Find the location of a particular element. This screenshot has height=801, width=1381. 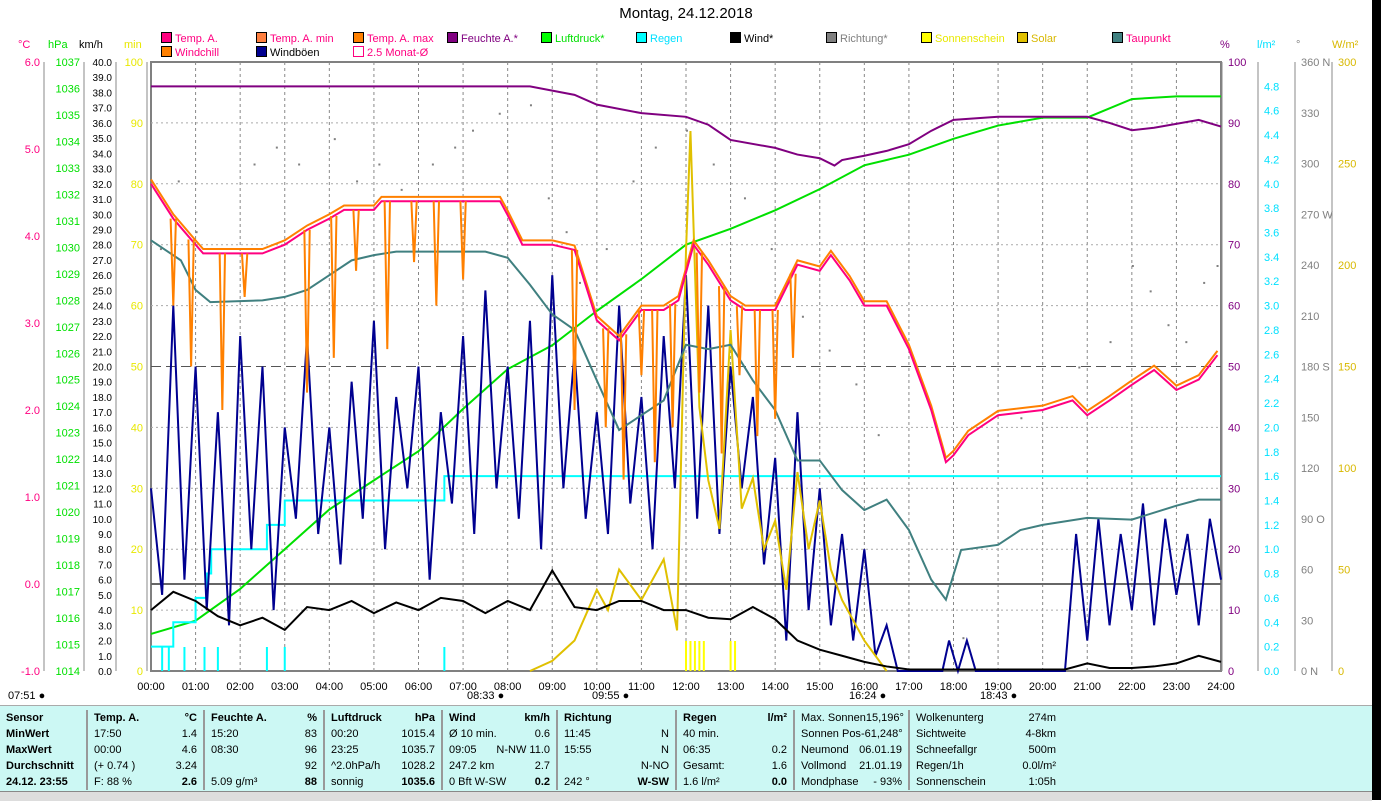

stats-row: 06:35 0.2 is located at coordinates (735, 750).